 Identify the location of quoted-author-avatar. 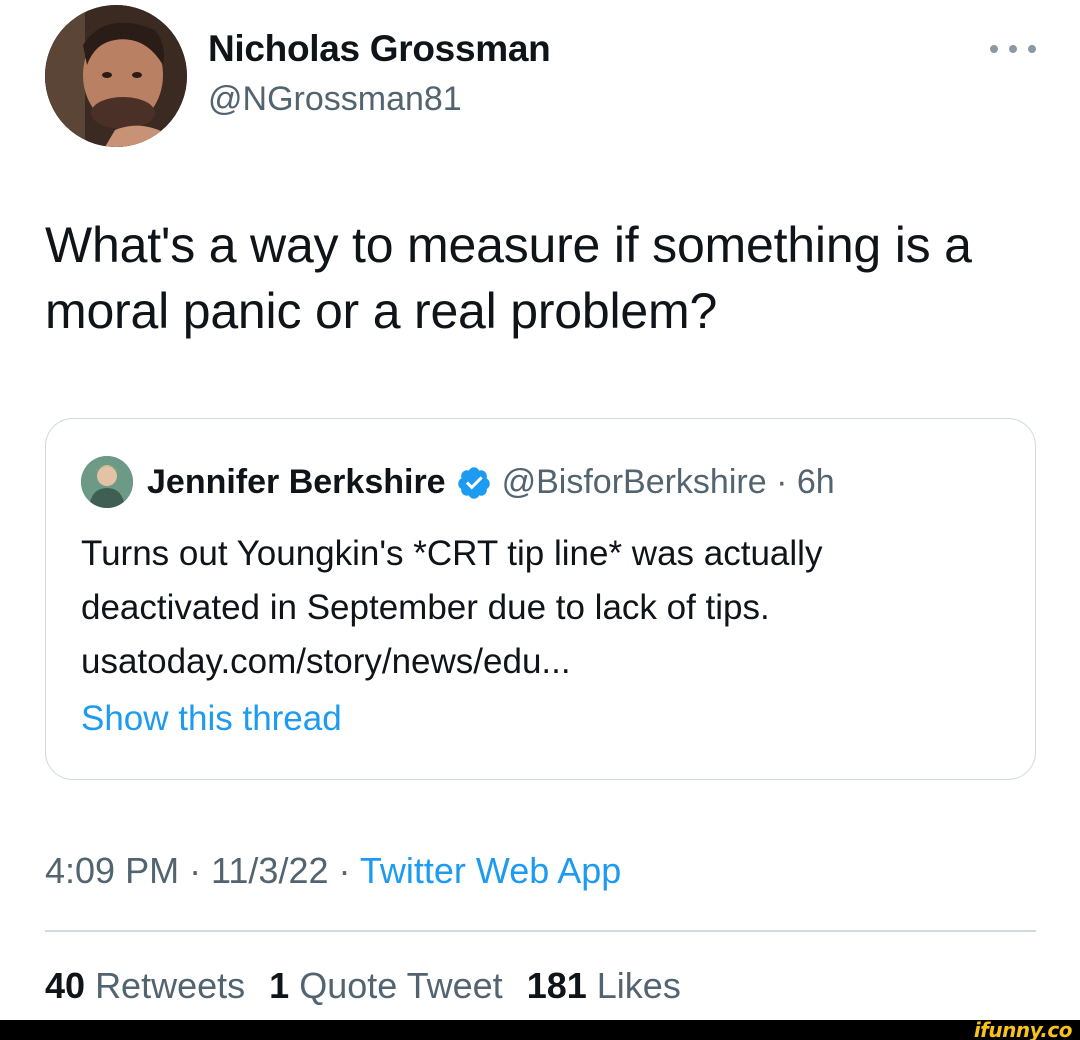
(107, 482).